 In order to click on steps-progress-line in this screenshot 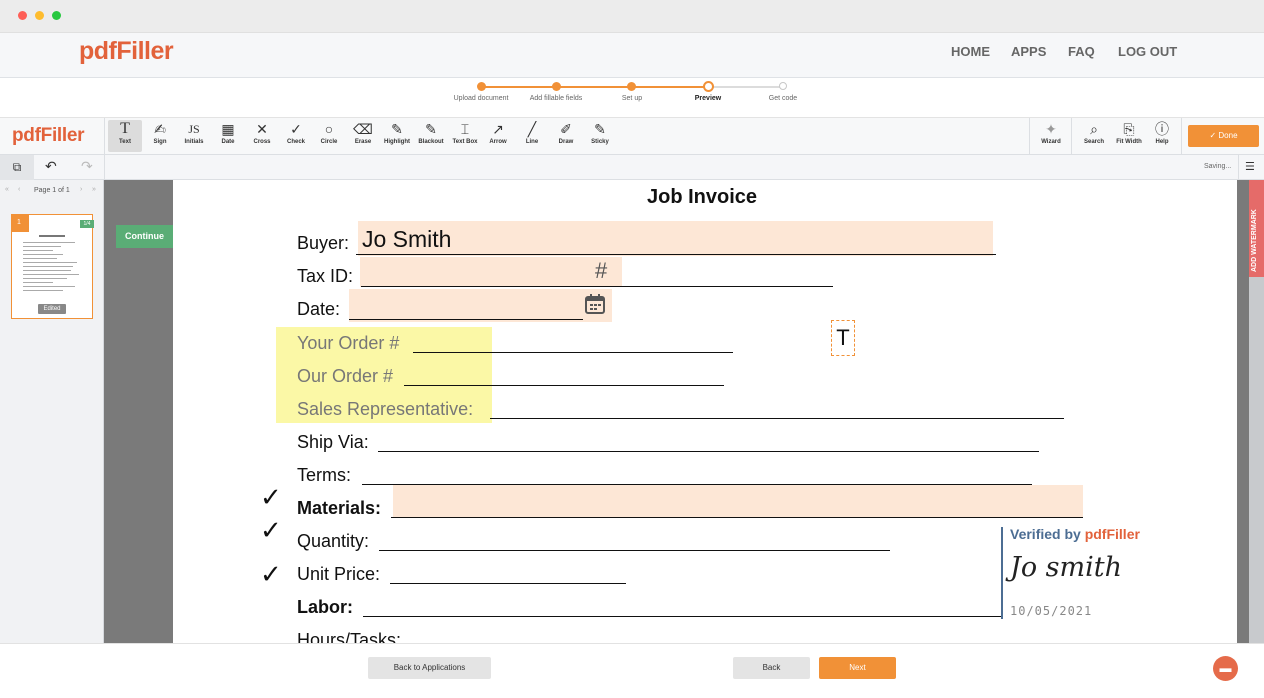, I will do `click(595, 87)`.